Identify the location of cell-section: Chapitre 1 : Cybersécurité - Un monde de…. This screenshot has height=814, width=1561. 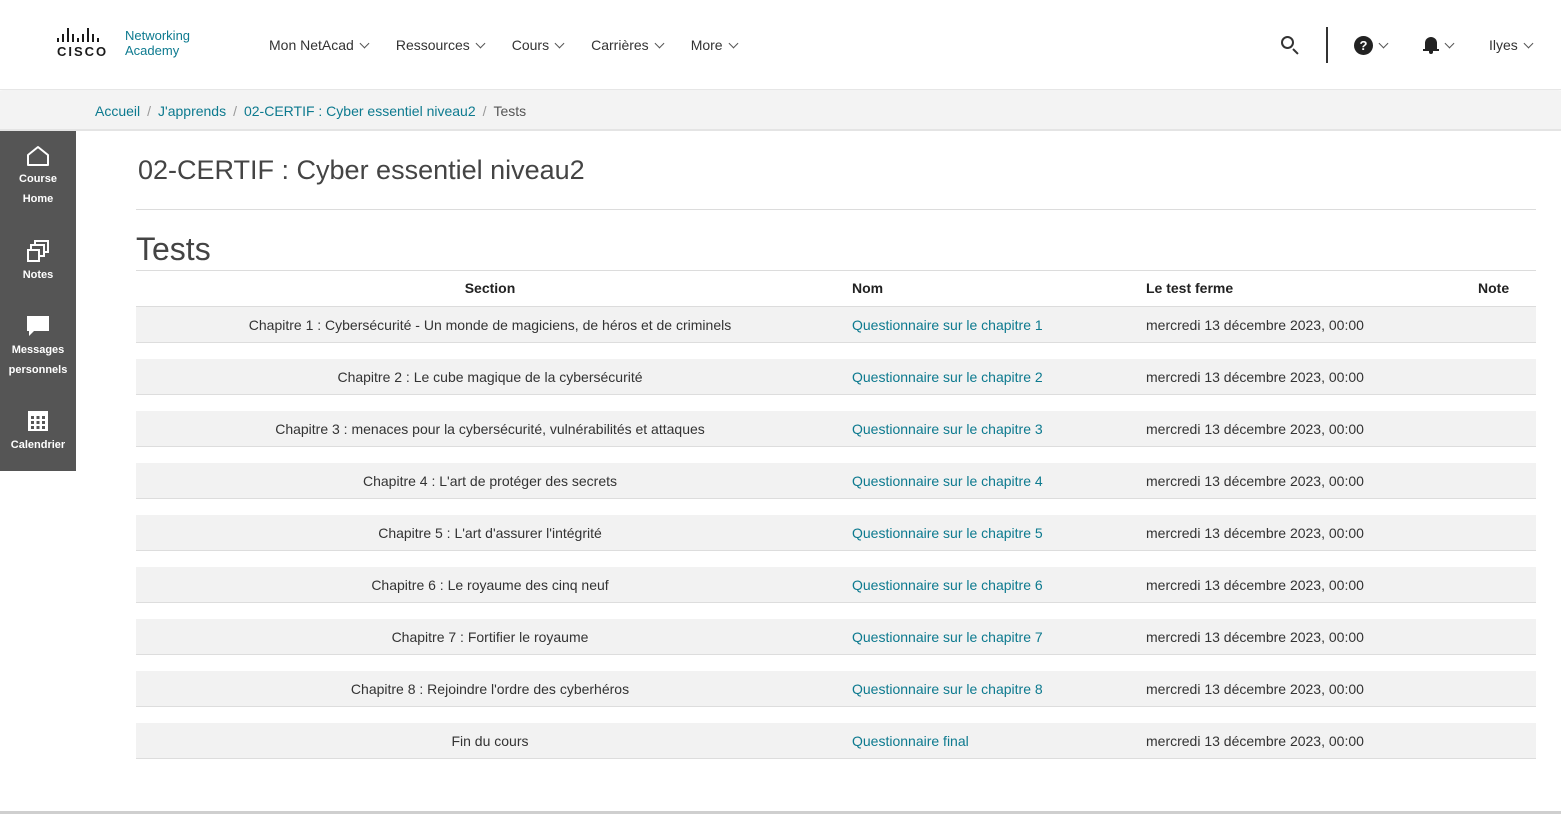
(490, 325).